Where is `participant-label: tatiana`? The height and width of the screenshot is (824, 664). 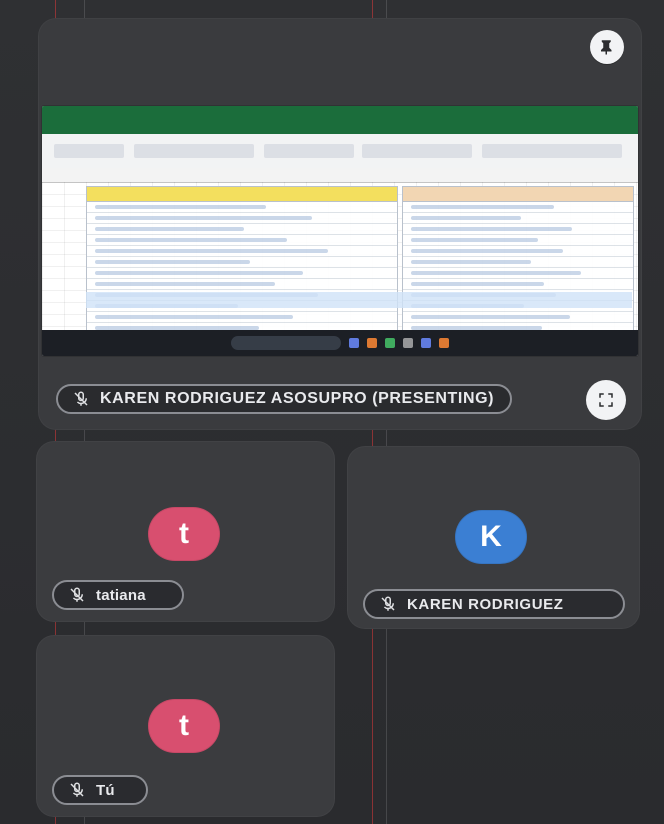
participant-label: tatiana is located at coordinates (118, 595).